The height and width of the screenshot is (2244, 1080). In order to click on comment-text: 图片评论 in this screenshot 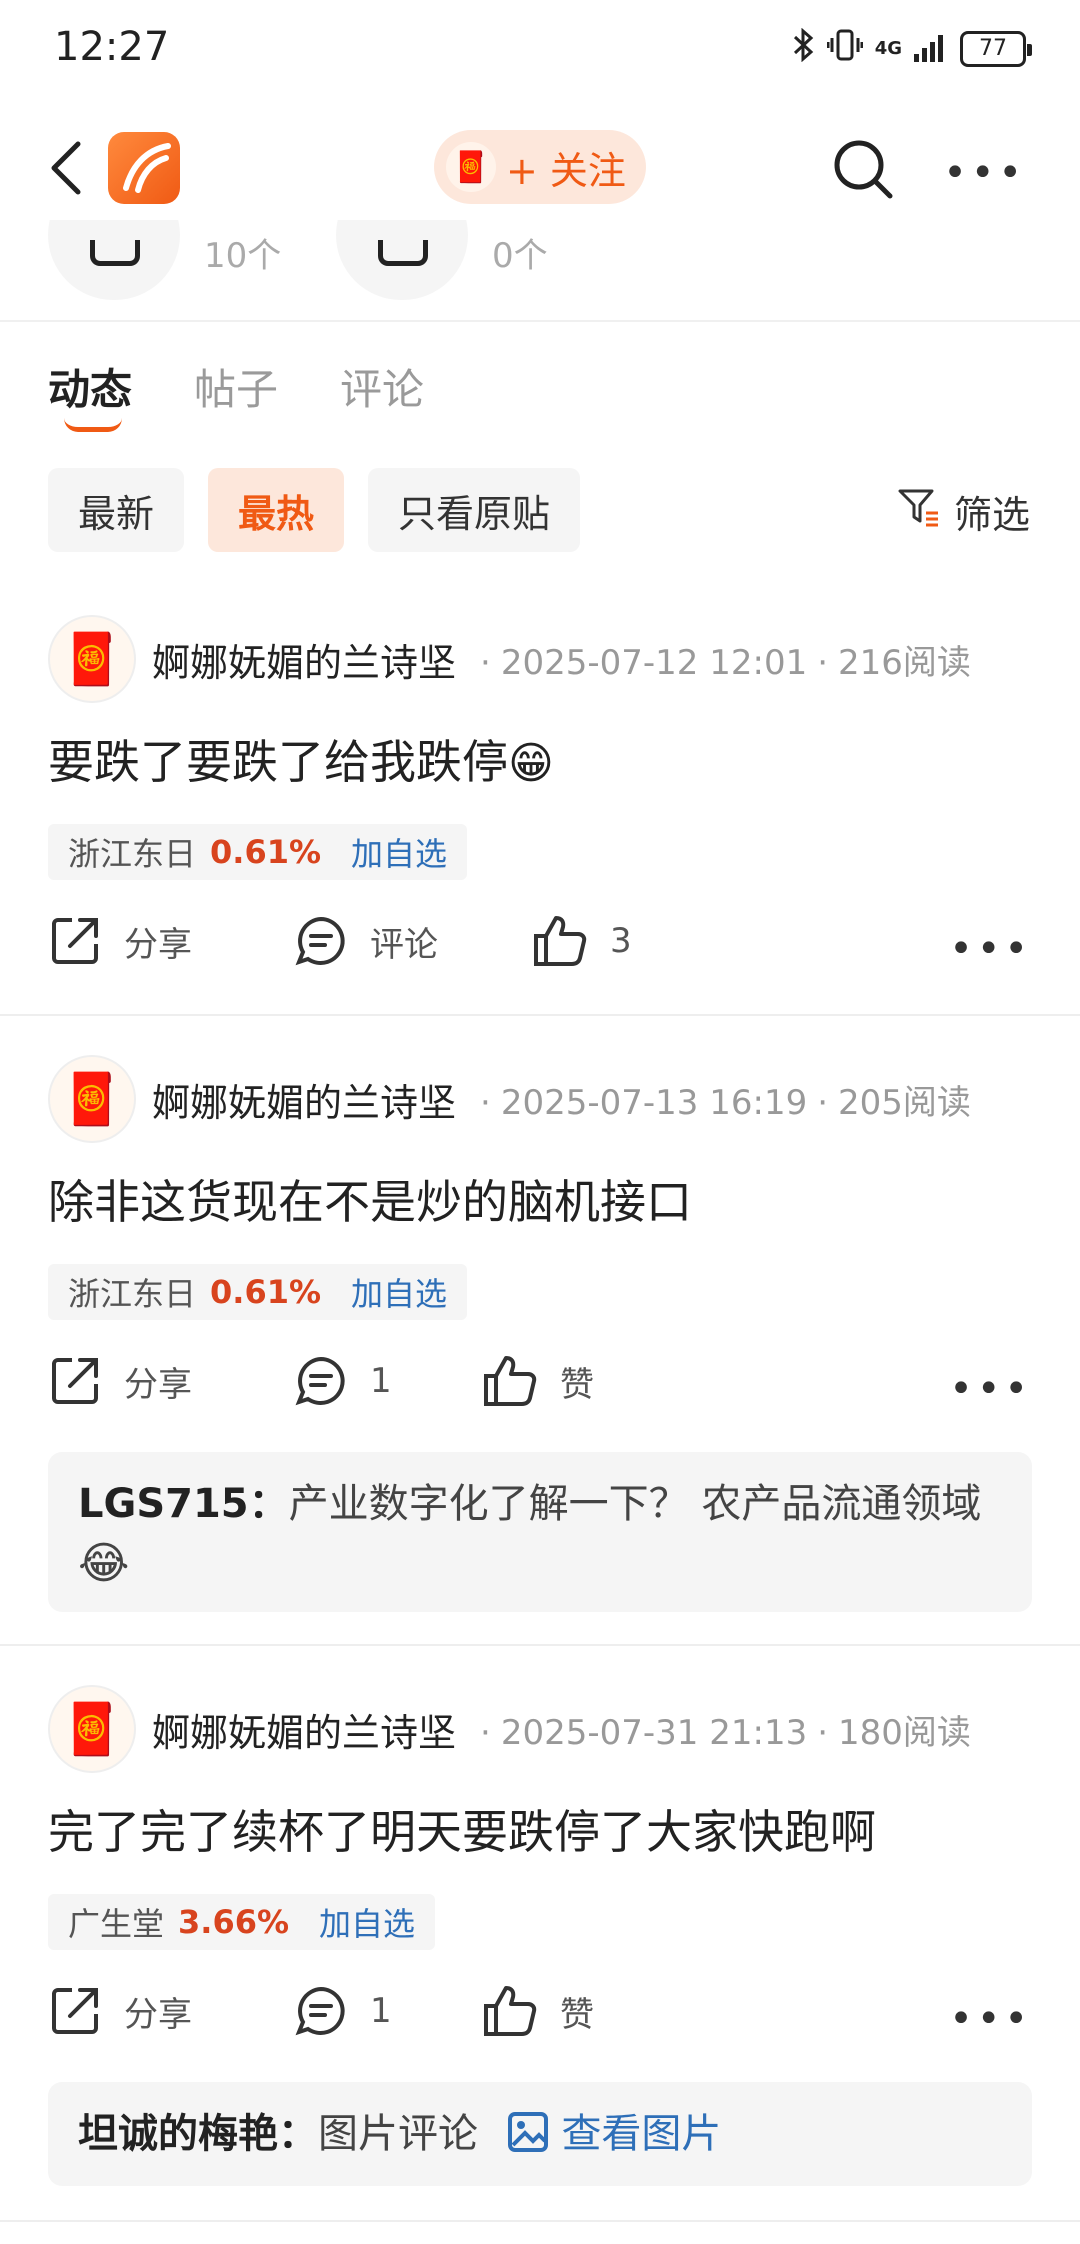, I will do `click(398, 2134)`.